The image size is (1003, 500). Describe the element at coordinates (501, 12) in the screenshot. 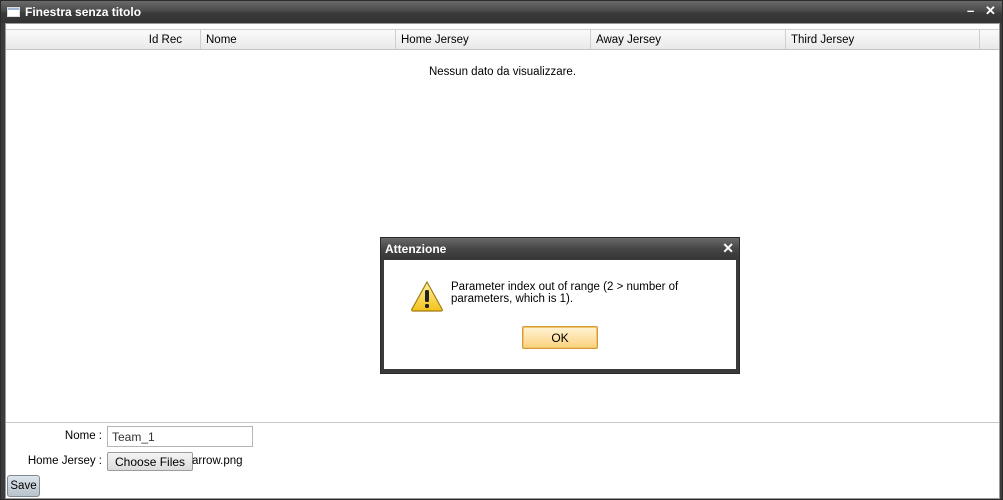

I see `window-titlebar: Finestra senza titolo – ✕` at that location.